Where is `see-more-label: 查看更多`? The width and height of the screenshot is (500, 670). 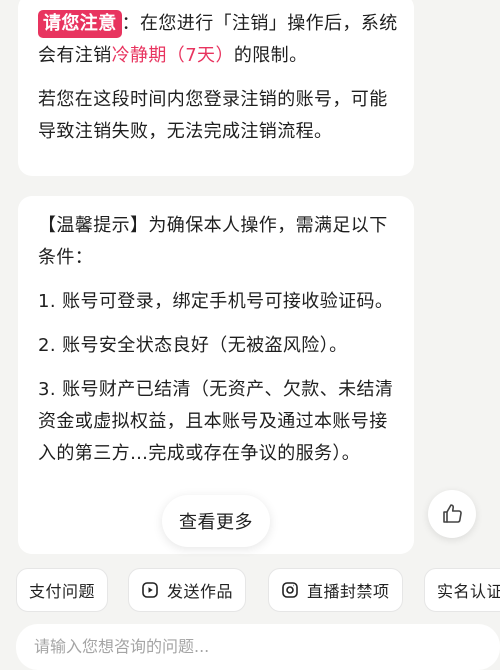 see-more-label: 查看更多 is located at coordinates (216, 522).